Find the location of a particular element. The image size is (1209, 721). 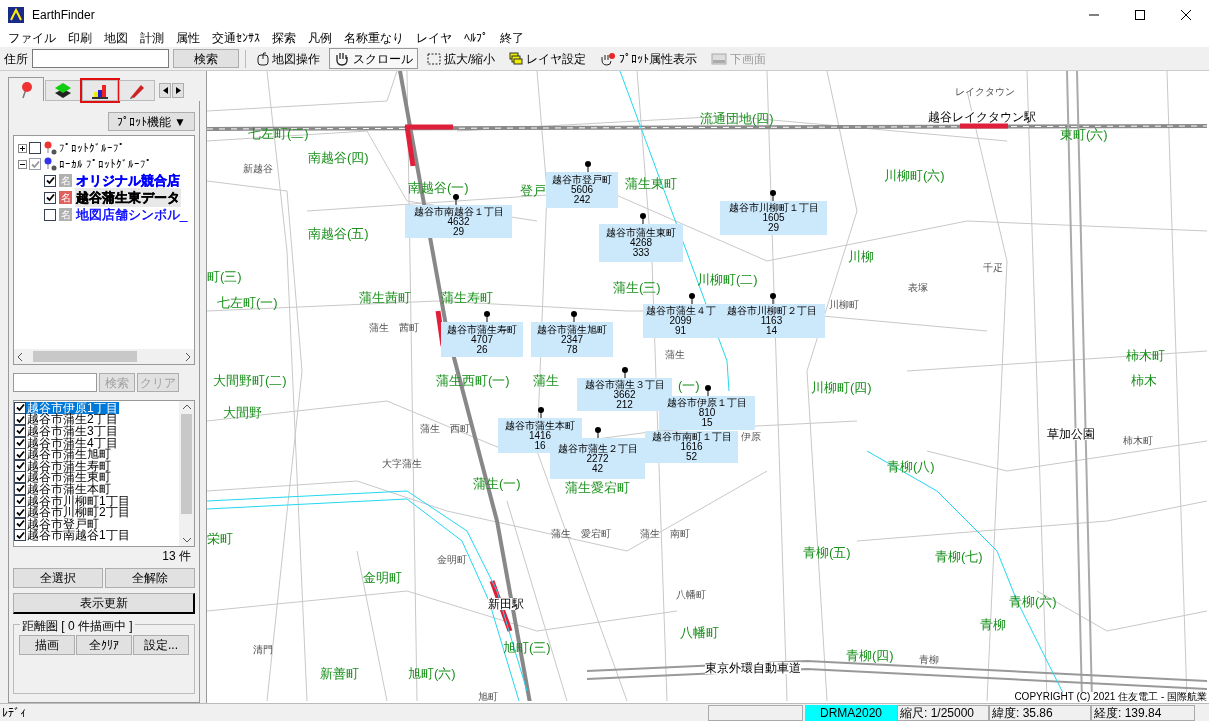

horizontal-scrollbar is located at coordinates (104, 356).